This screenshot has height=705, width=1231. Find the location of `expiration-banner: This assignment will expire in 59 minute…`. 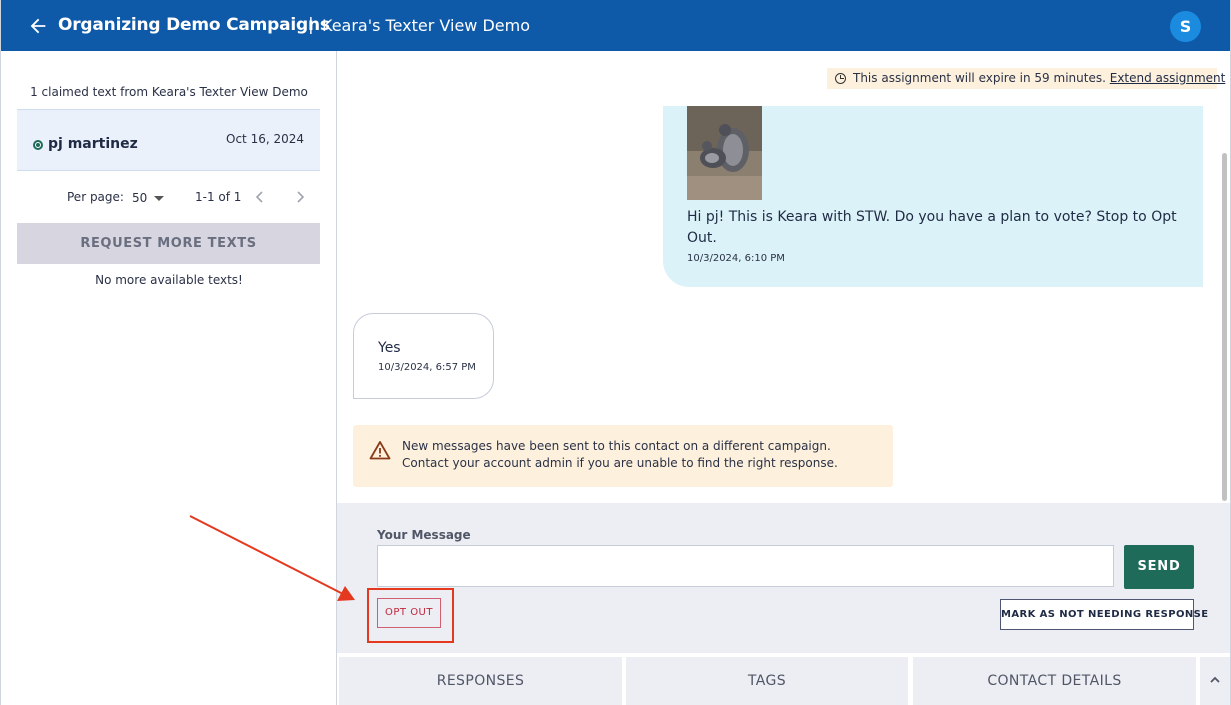

expiration-banner: This assignment will expire in 59 minute… is located at coordinates (1026, 78).